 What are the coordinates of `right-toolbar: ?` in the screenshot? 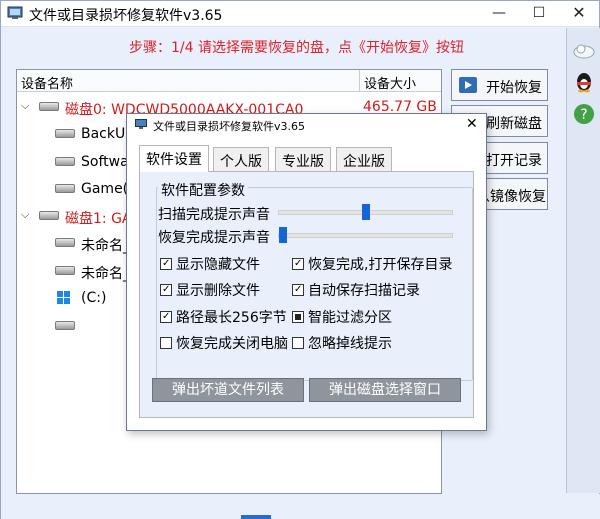 It's located at (583, 260).